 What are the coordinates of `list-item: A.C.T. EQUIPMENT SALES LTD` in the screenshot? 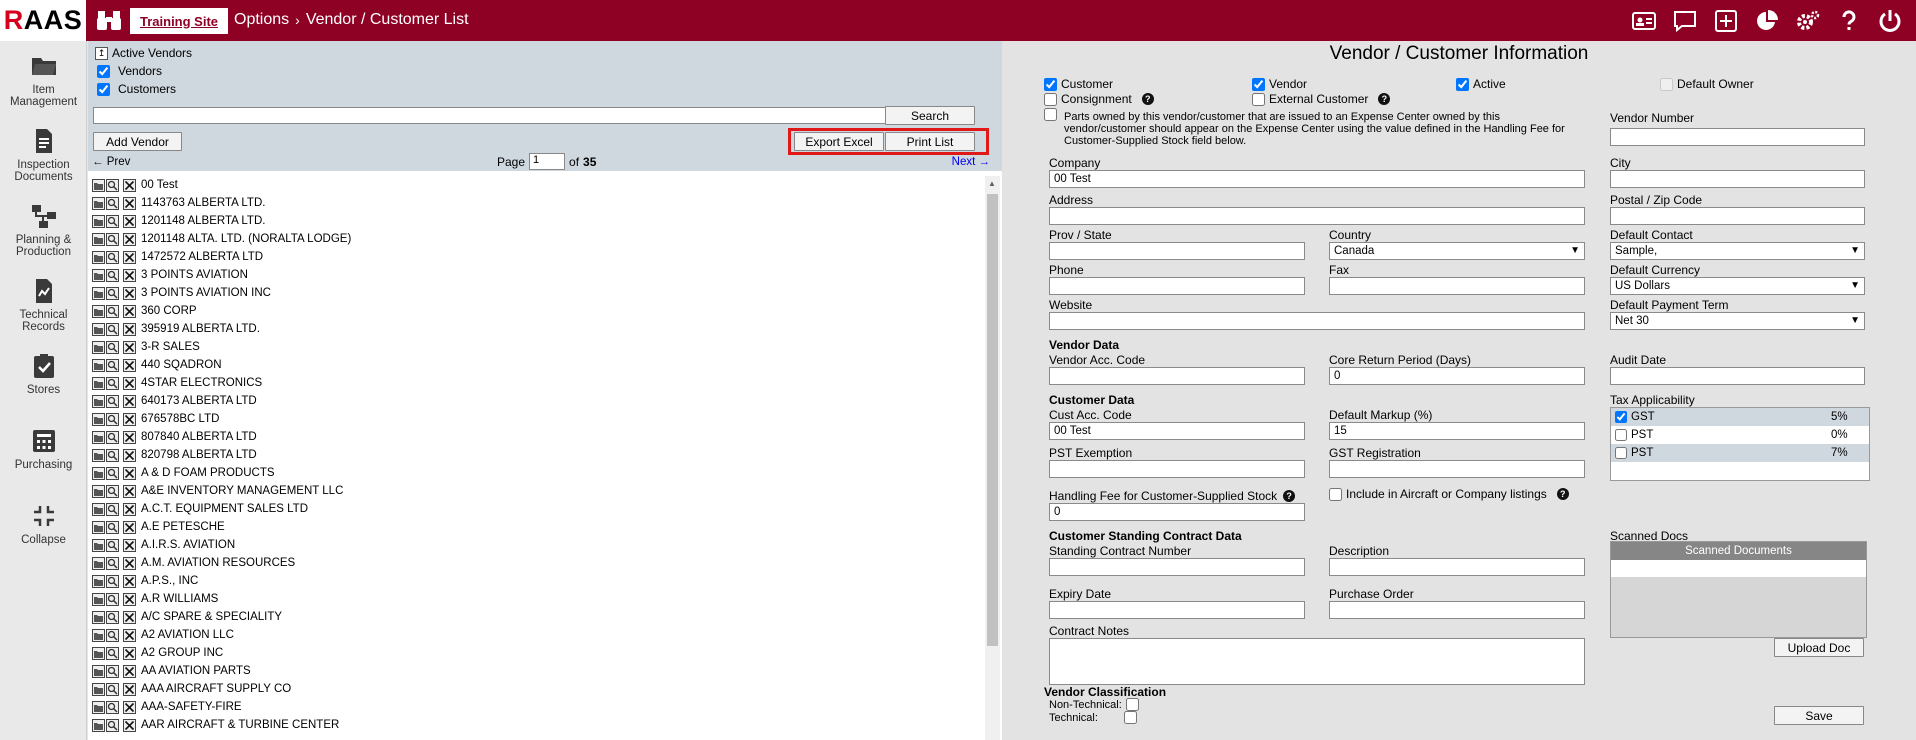 It's located at (537, 509).